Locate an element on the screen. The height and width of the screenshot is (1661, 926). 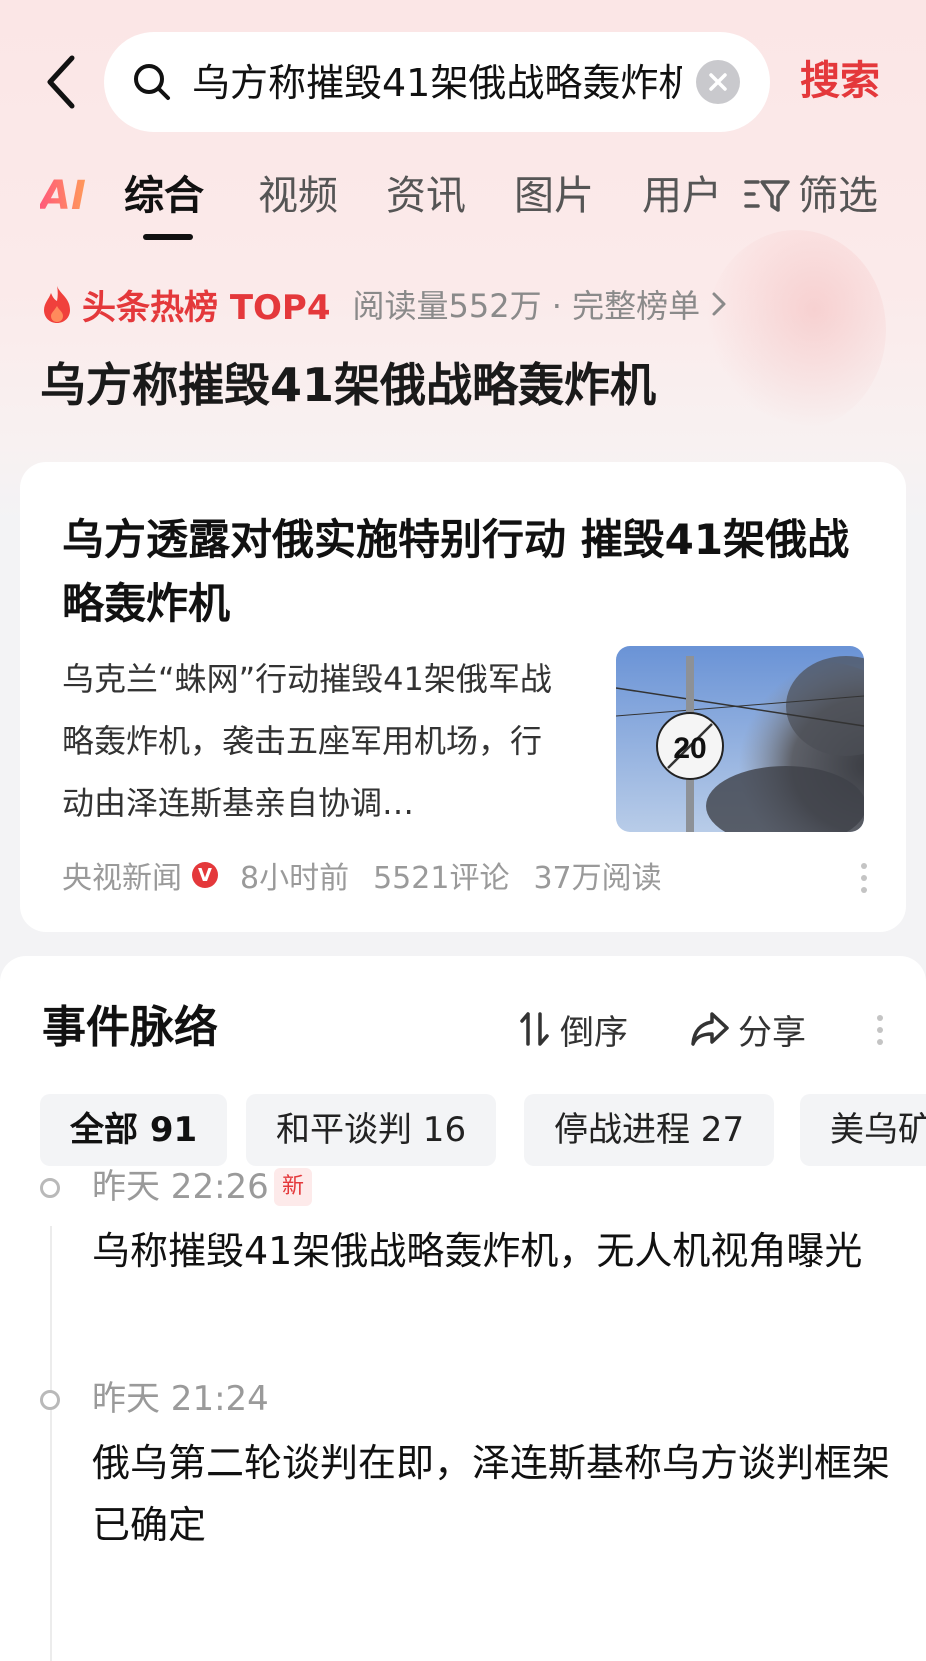
filter-button: 筛选 is located at coordinates (811, 196).